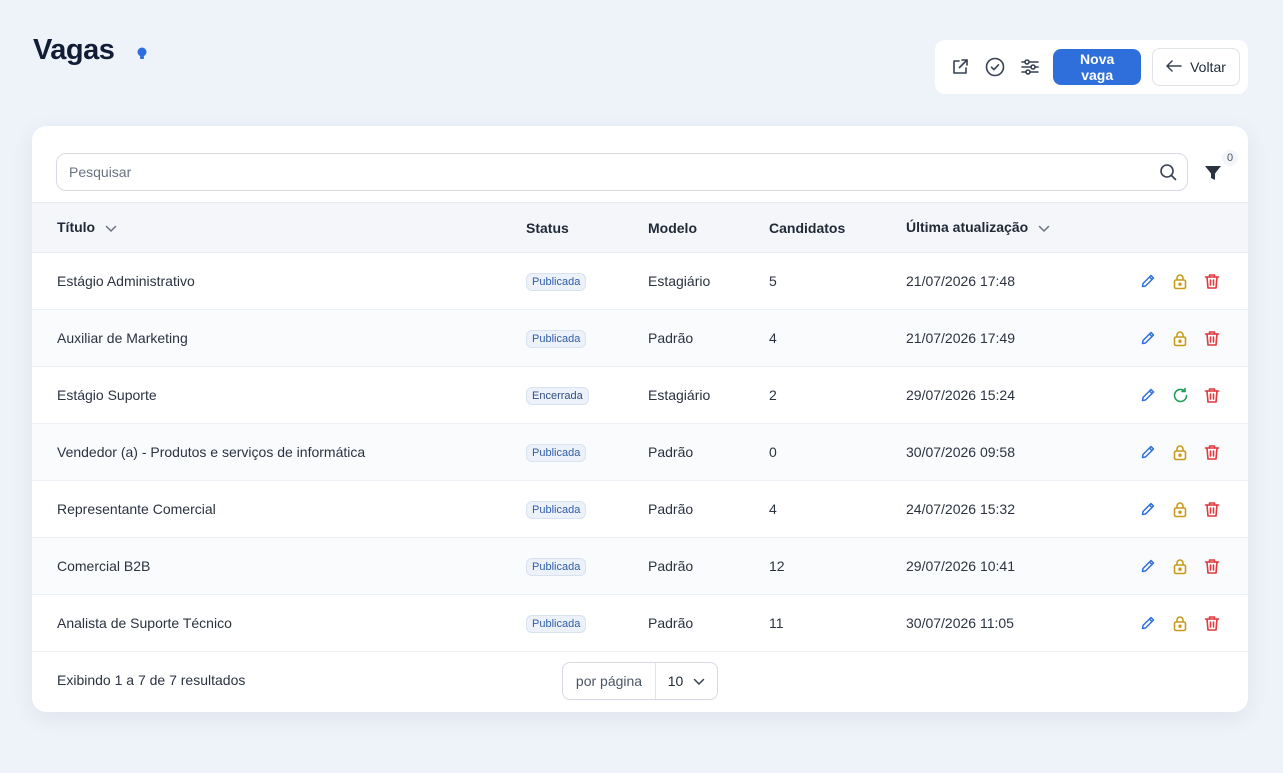 Image resolution: width=1283 pixels, height=773 pixels. I want to click on search-box, so click(622, 172).